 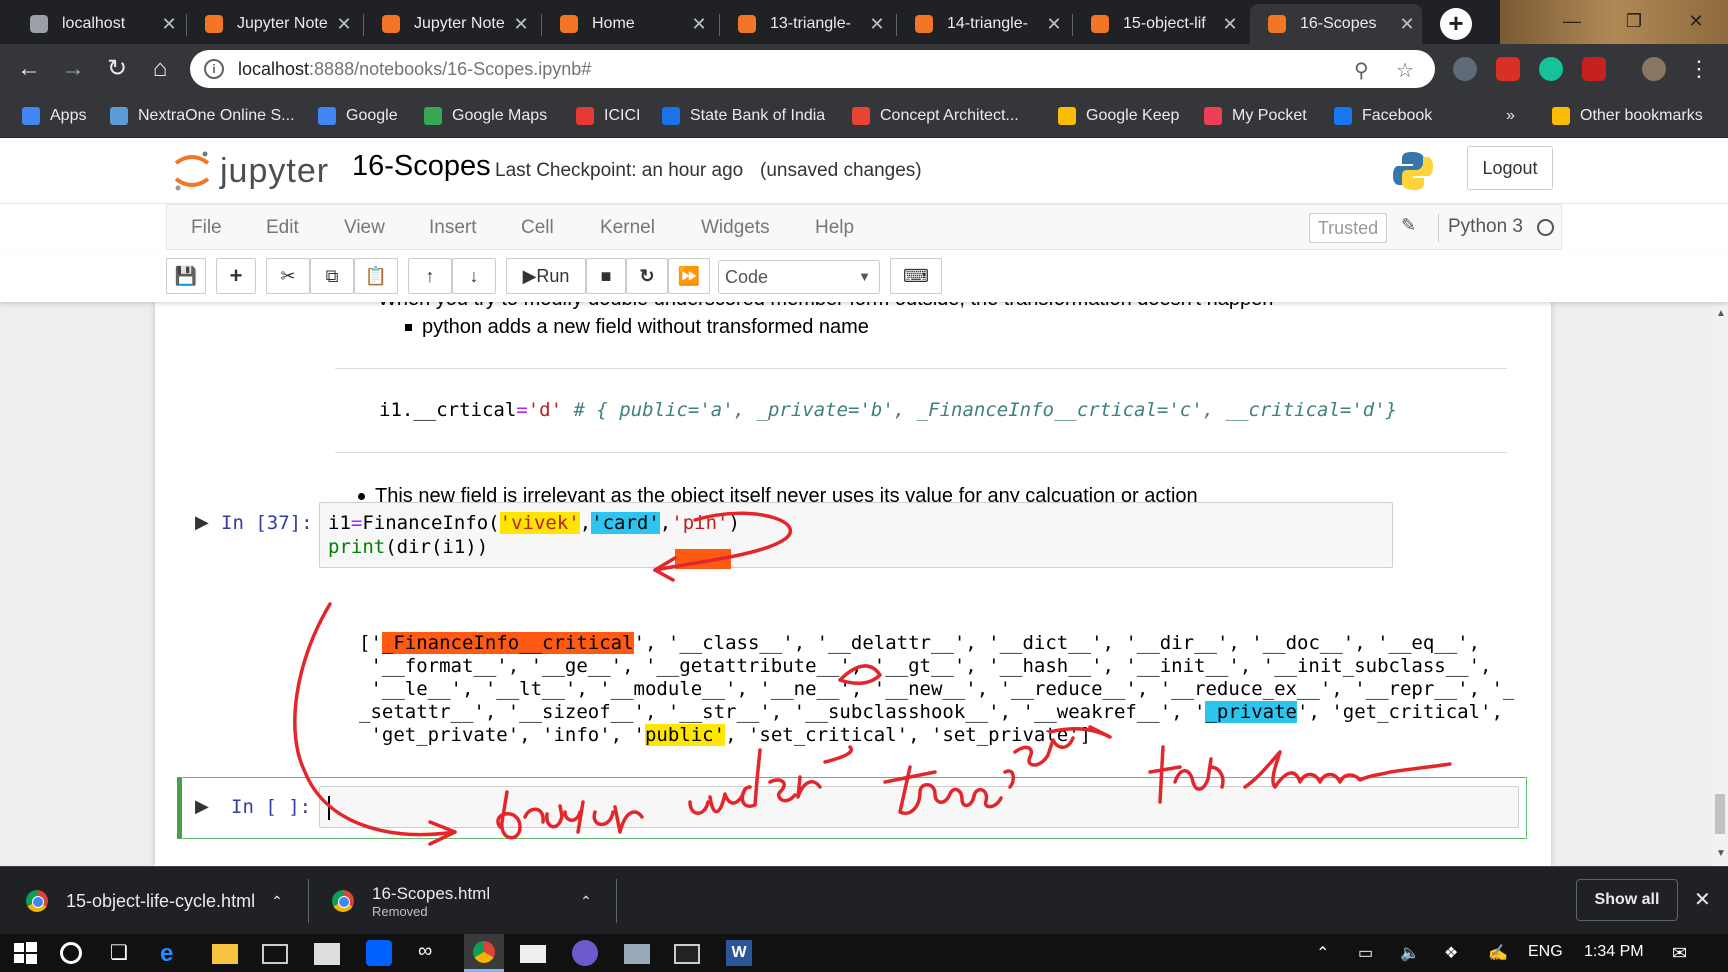 I want to click on scroll-down-icon: ▼, so click(x=1721, y=853).